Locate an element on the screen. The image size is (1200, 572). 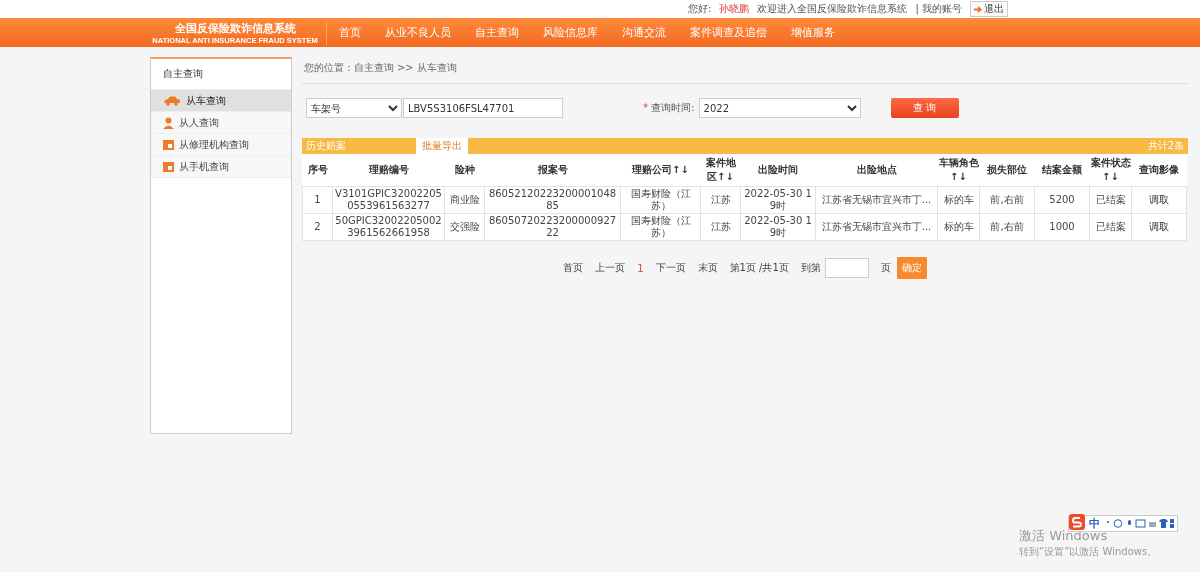
vin-input: LBV5S3106FSL47701 is located at coordinates (483, 108).